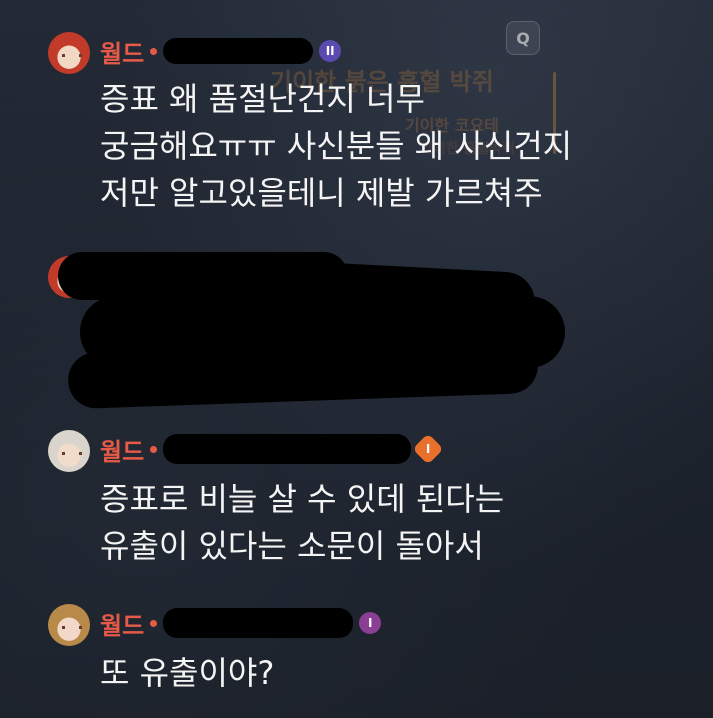 The height and width of the screenshot is (718, 713). What do you see at coordinates (321, 193) in the screenshot?
I see `message-line: 저만 알고있을테니 제발 가르쳐주` at bounding box center [321, 193].